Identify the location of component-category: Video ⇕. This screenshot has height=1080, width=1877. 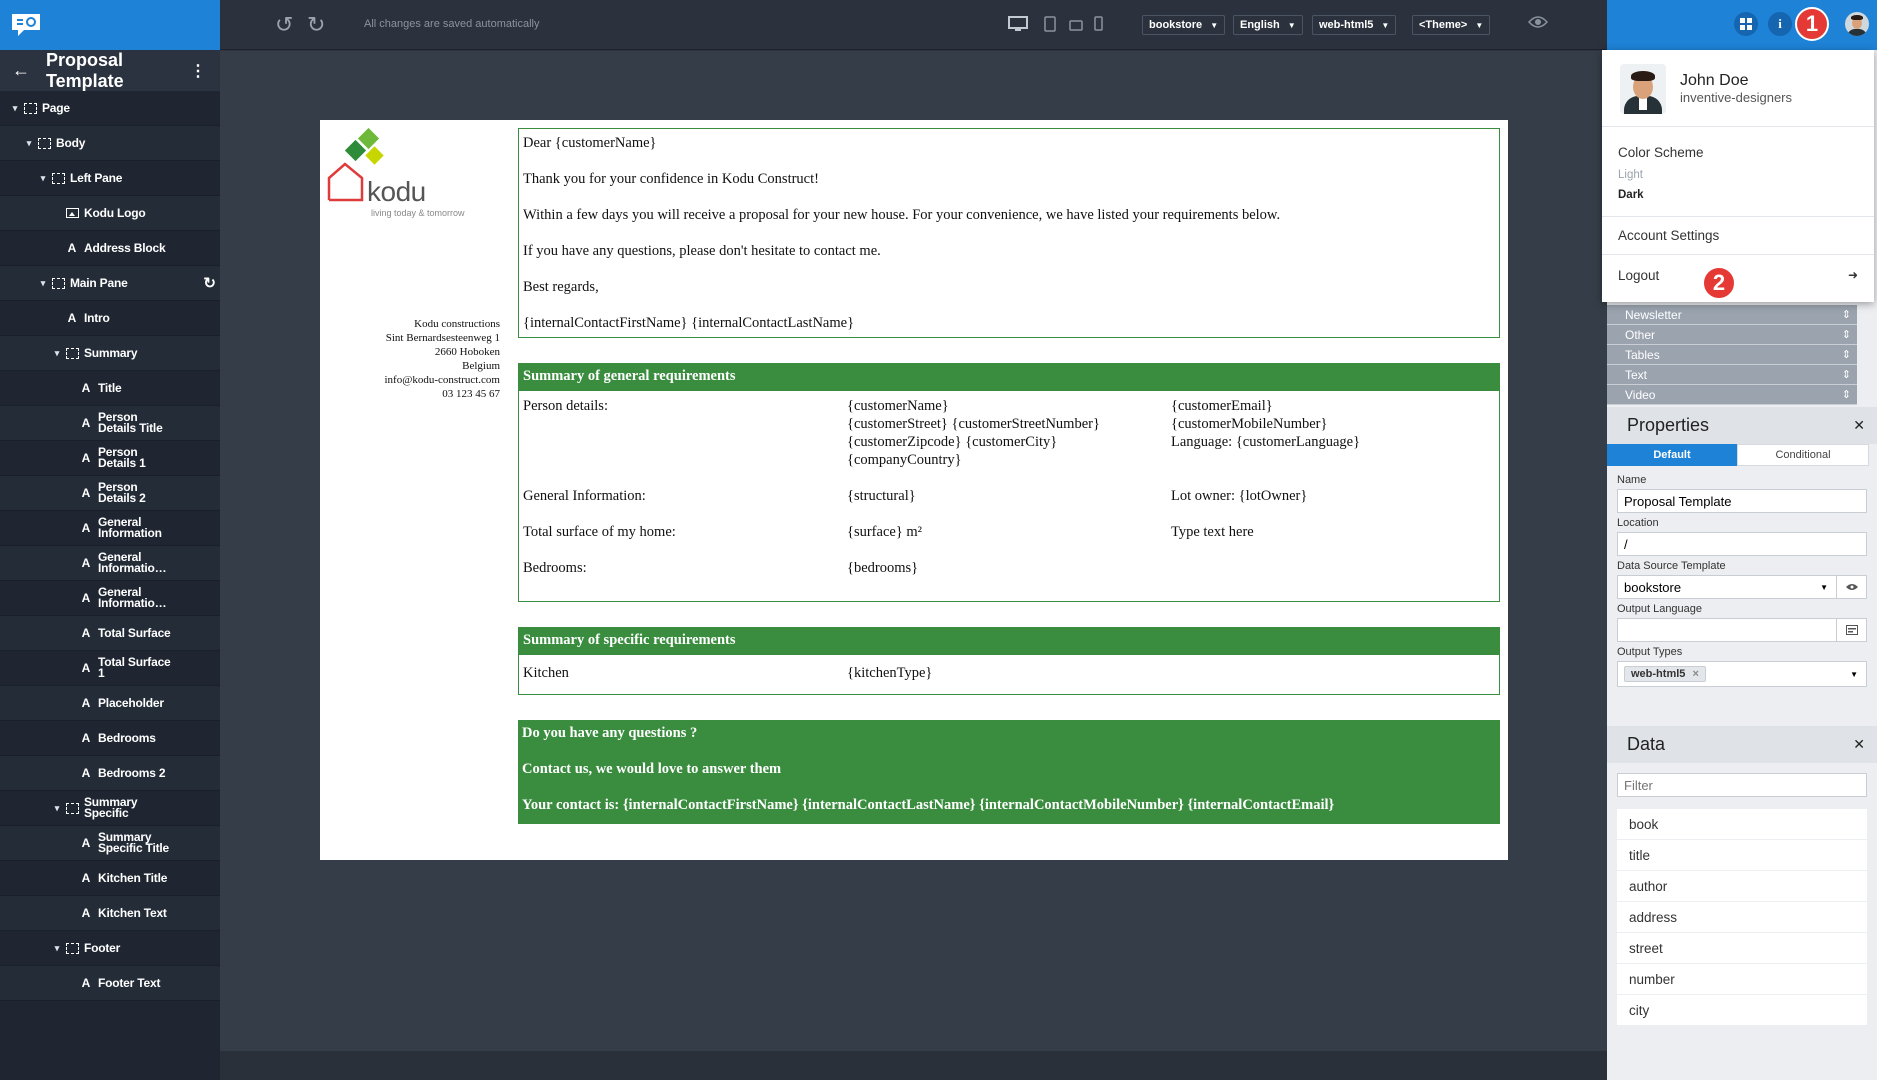
(1732, 395).